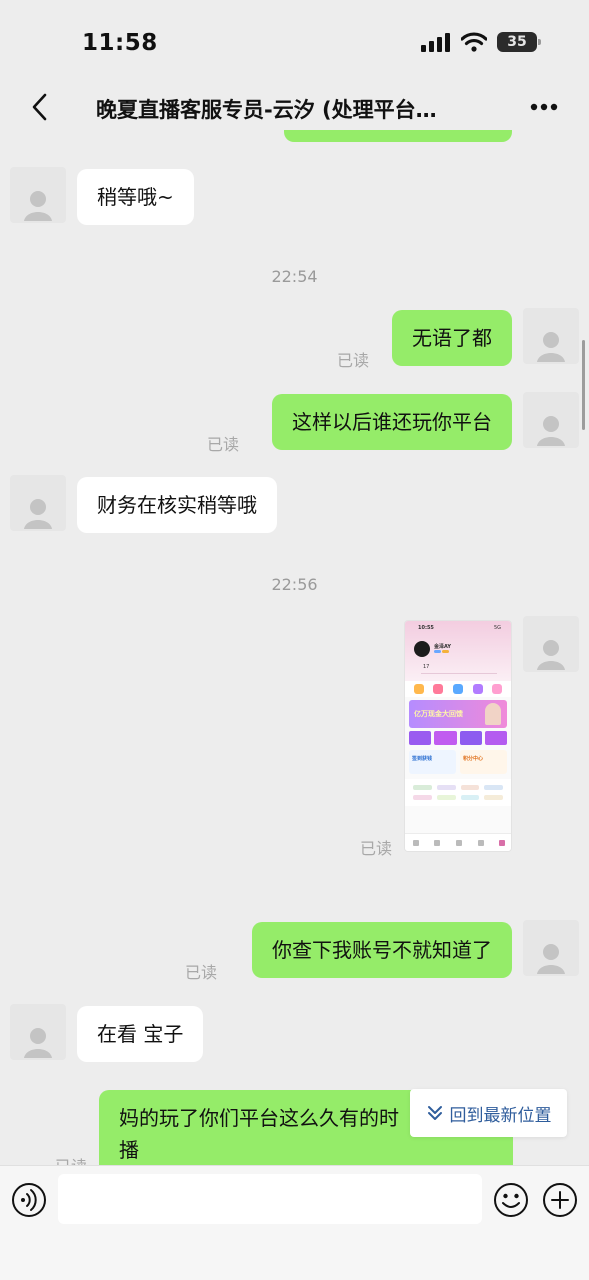 The image size is (589, 1280). I want to click on thumb-time: 10:55, so click(426, 628).